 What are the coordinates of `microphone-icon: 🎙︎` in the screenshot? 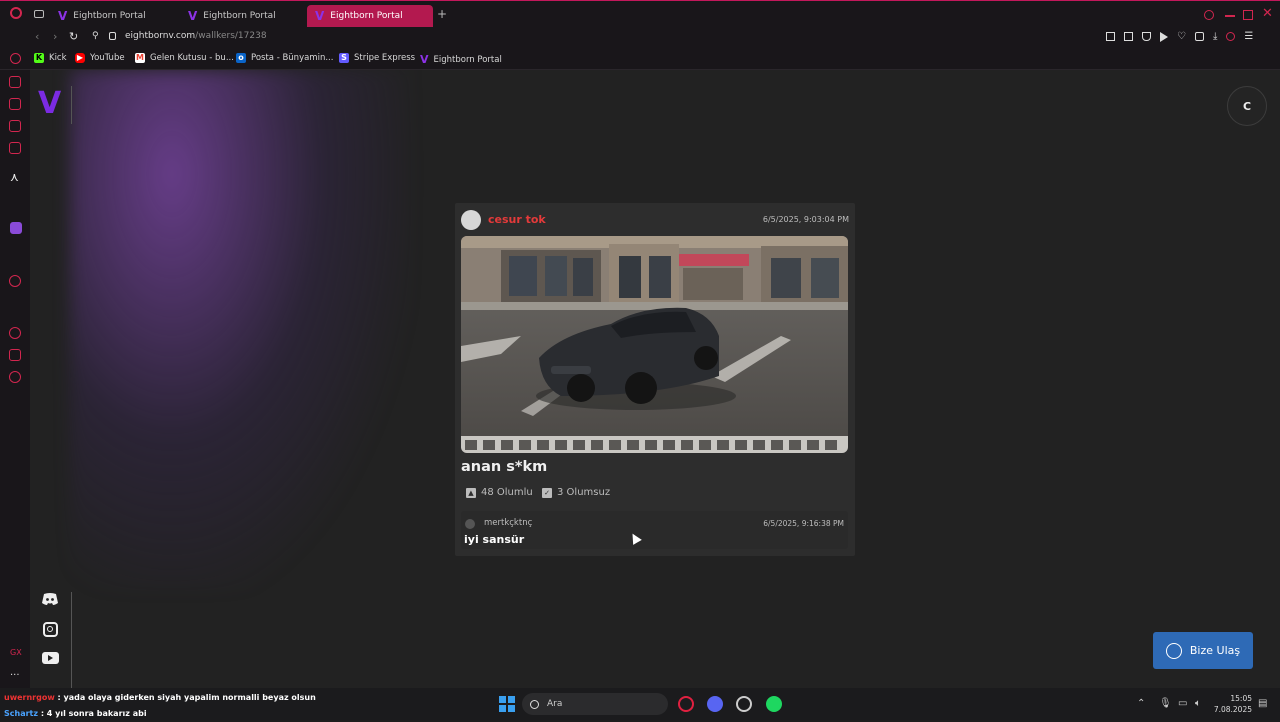 It's located at (1165, 703).